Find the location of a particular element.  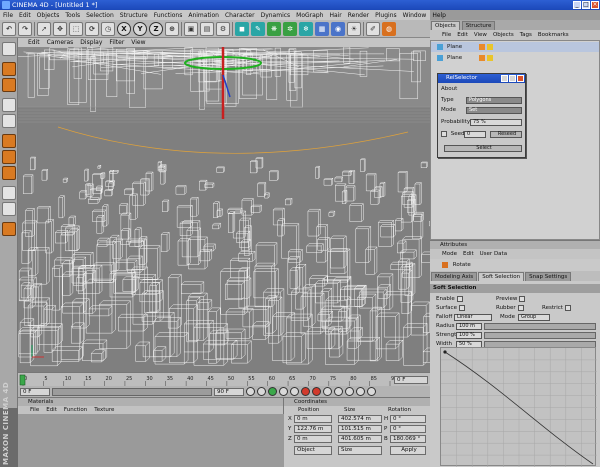

polygons-mode-icon is located at coordinates (9, 173).